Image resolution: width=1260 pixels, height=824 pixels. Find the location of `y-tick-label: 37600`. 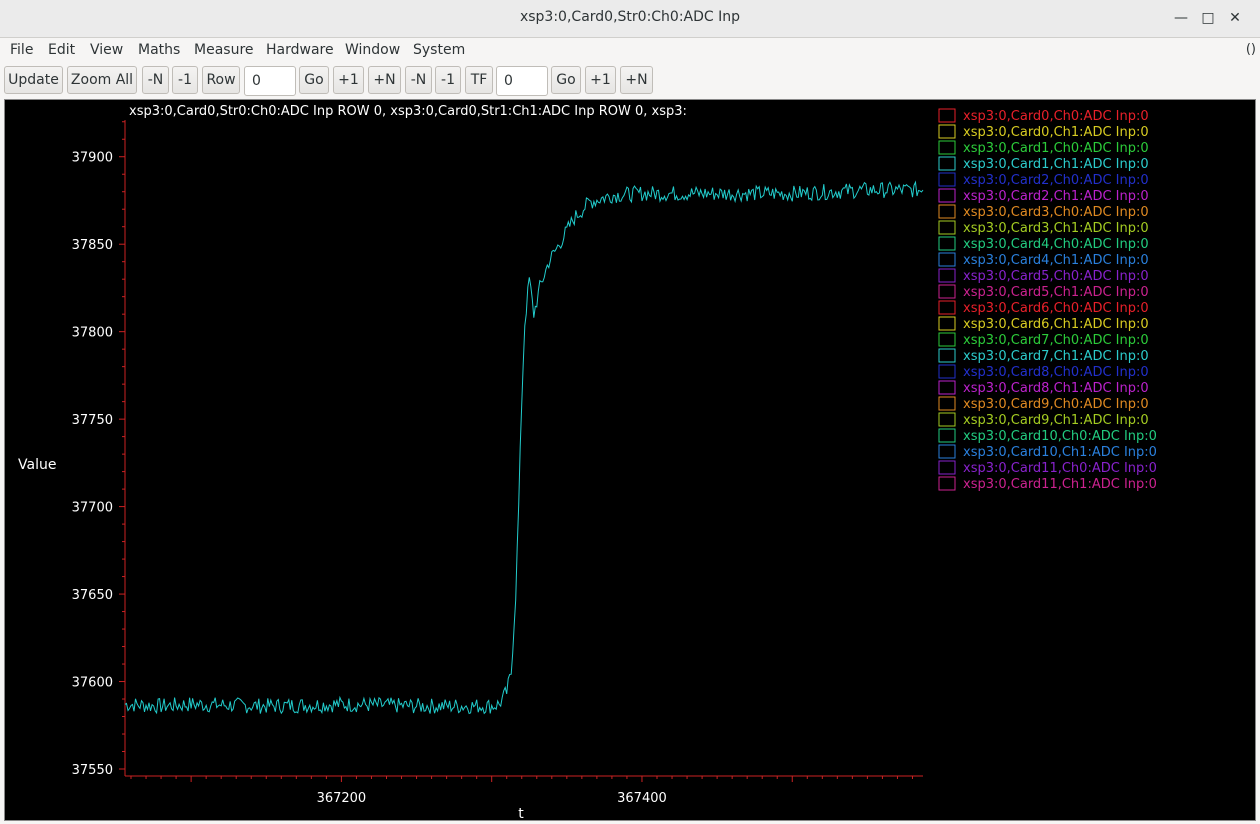

y-tick-label: 37600 is located at coordinates (92, 683).